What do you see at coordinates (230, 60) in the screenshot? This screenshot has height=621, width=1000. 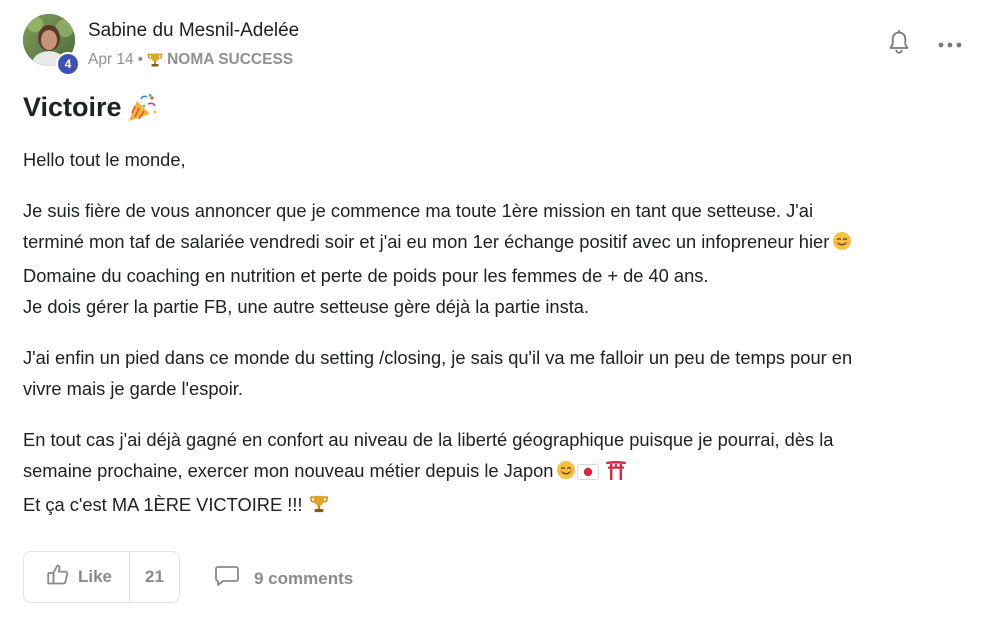 I see `post-category: NOMA SUCCESS` at bounding box center [230, 60].